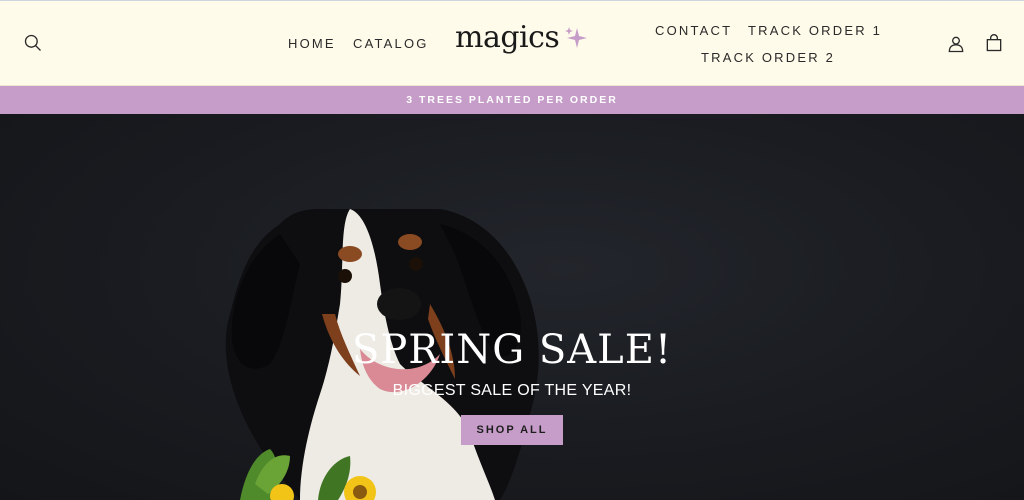 This screenshot has width=1024, height=500. I want to click on announcement-text: 3 TREES PLANTED PER ORDER, so click(512, 100).